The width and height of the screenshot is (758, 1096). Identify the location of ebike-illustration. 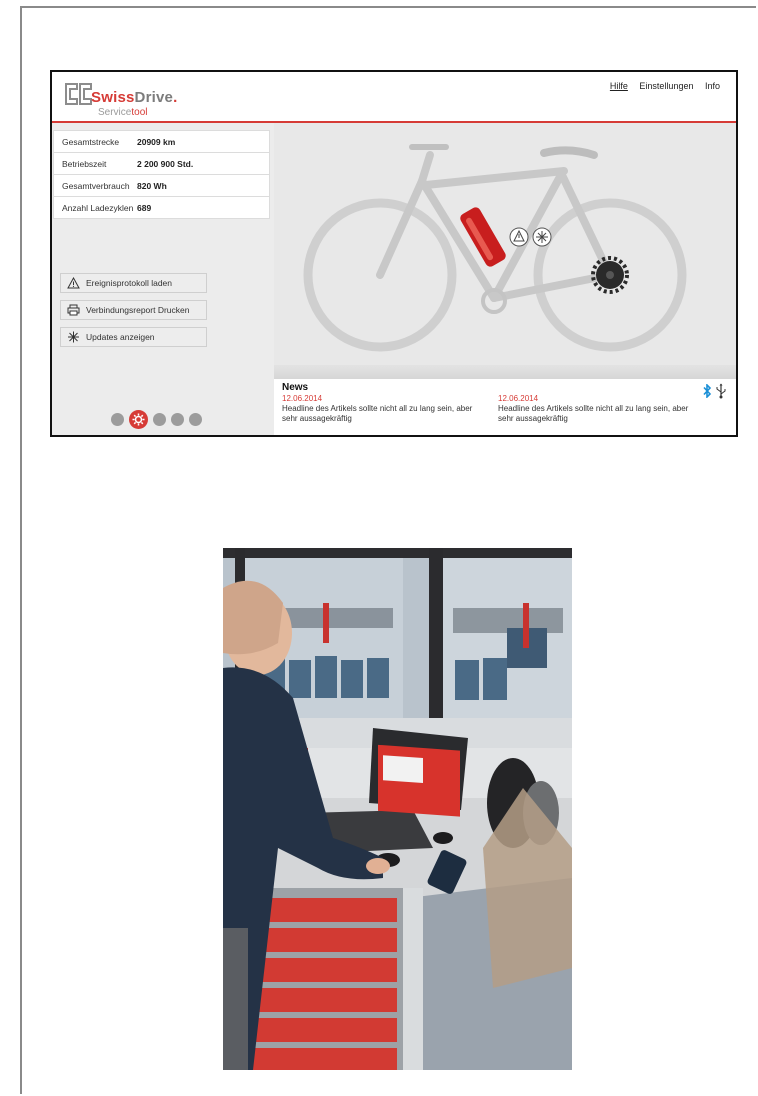
(495, 248).